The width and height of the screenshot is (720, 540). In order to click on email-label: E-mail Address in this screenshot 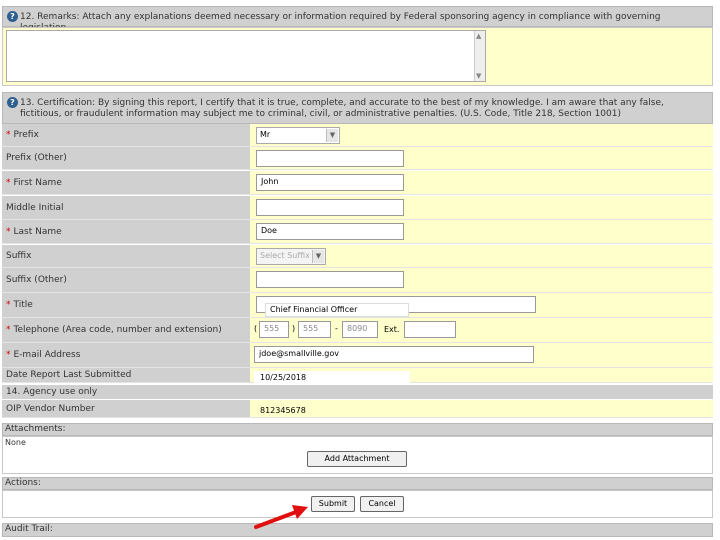, I will do `click(47, 355)`.